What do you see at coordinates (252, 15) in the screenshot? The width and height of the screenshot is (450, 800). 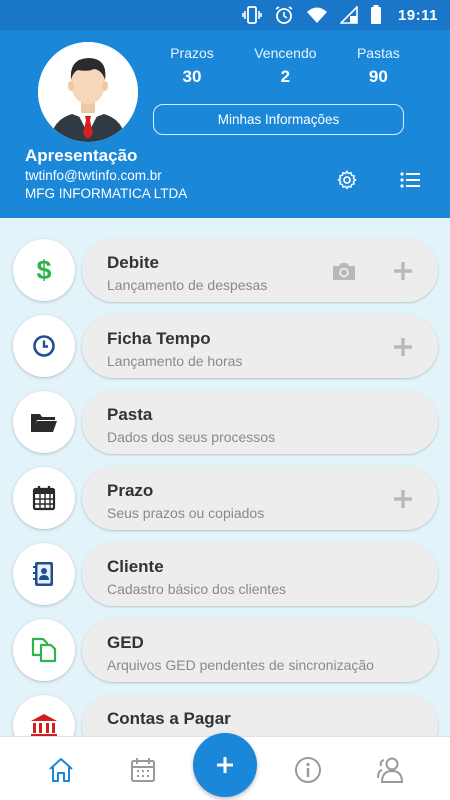 I see `vibrate-icon` at bounding box center [252, 15].